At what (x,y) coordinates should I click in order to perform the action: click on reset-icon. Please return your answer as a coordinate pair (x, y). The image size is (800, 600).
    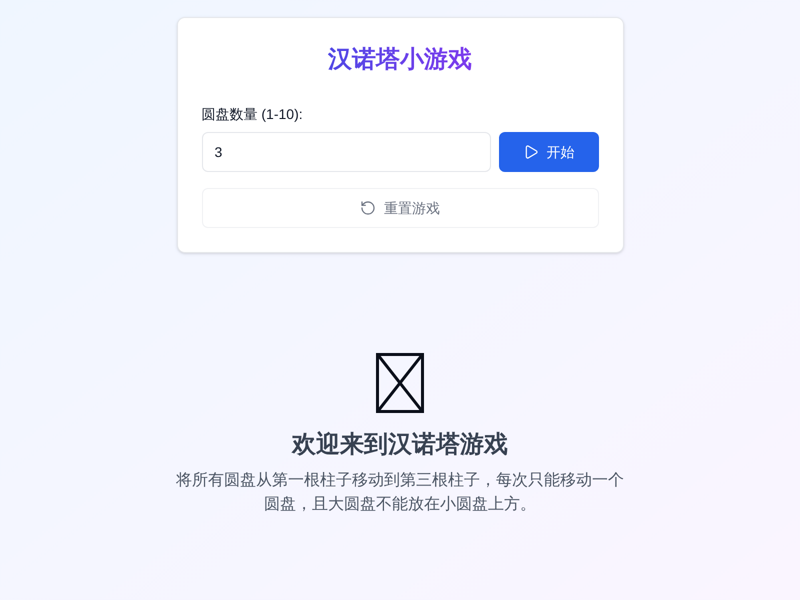
    Looking at the image, I should click on (368, 208).